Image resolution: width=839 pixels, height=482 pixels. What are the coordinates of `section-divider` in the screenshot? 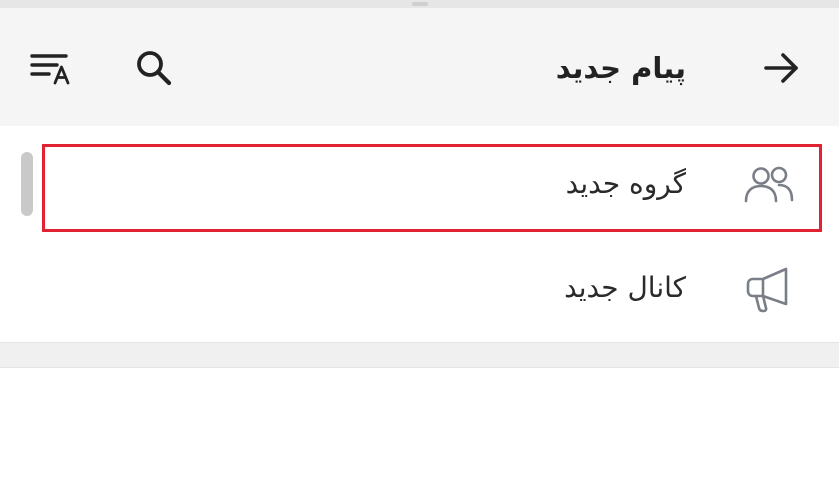 It's located at (419, 355).